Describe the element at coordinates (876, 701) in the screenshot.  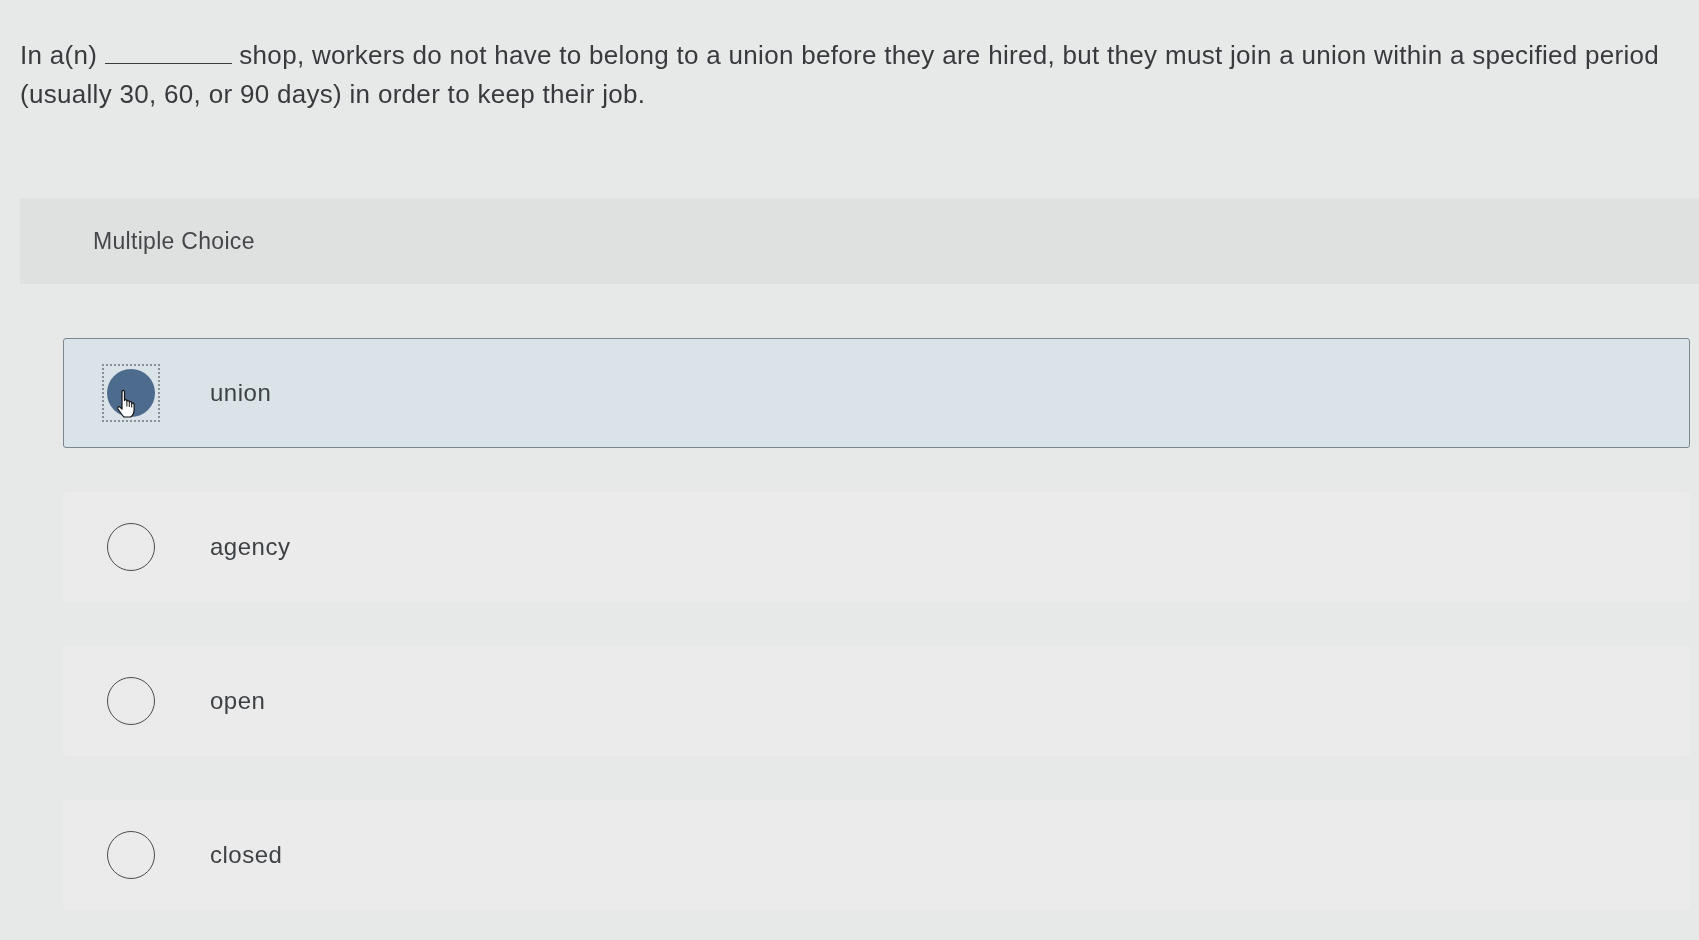
I see `answer-option: open` at that location.